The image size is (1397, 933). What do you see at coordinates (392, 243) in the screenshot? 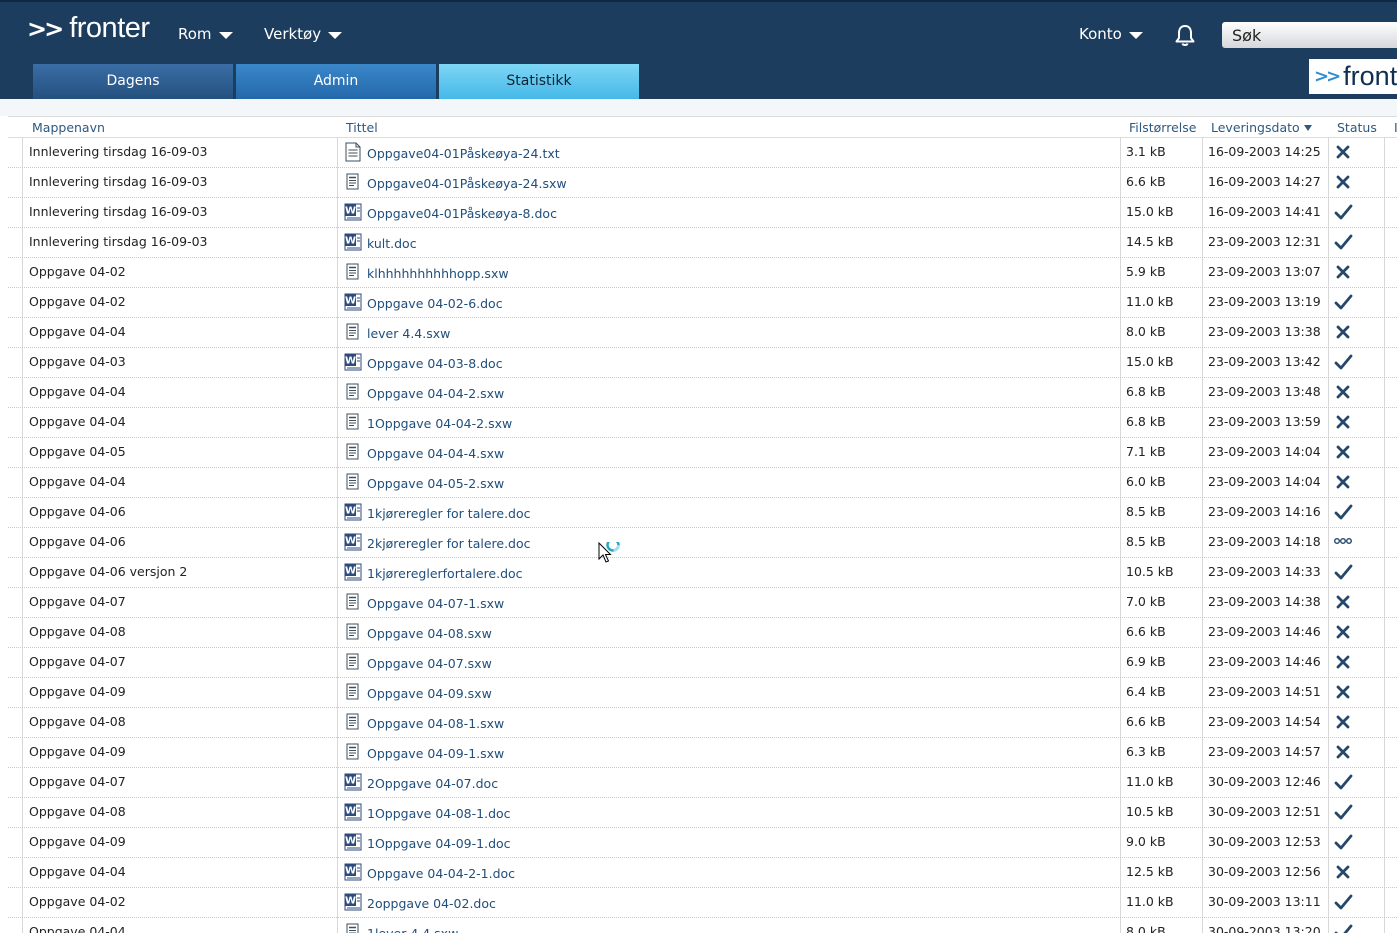
I see `file-title-link: kult.doc` at bounding box center [392, 243].